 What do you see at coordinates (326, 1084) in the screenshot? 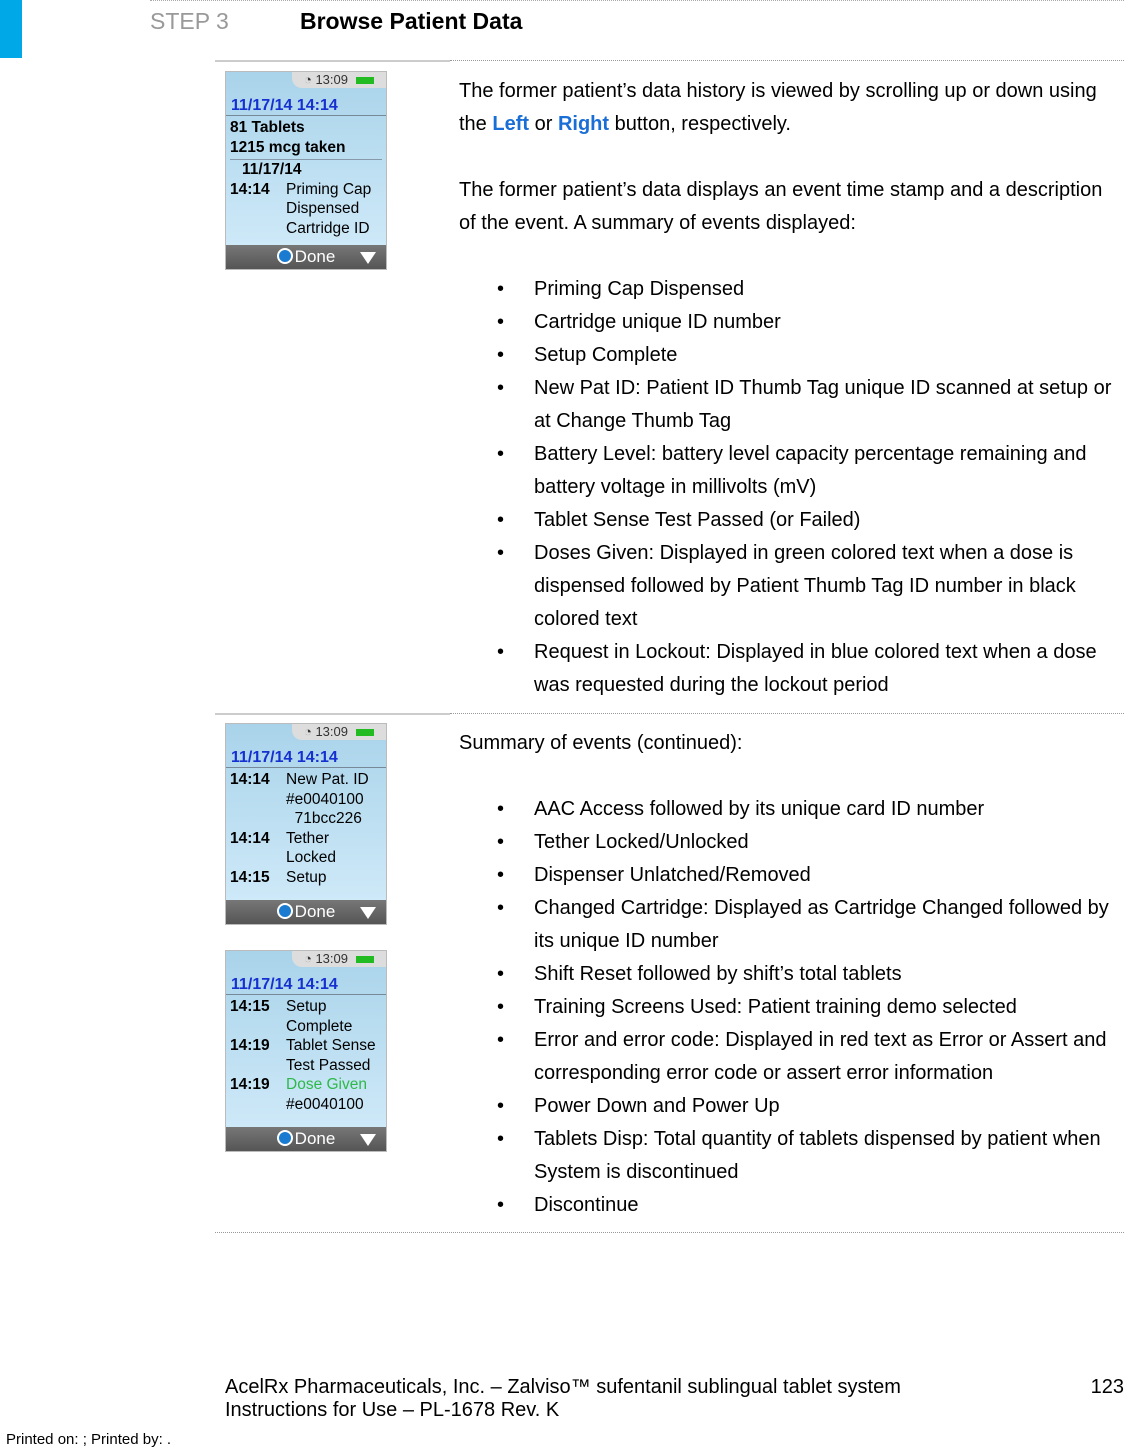
I see `event-line: Dose Given` at bounding box center [326, 1084].